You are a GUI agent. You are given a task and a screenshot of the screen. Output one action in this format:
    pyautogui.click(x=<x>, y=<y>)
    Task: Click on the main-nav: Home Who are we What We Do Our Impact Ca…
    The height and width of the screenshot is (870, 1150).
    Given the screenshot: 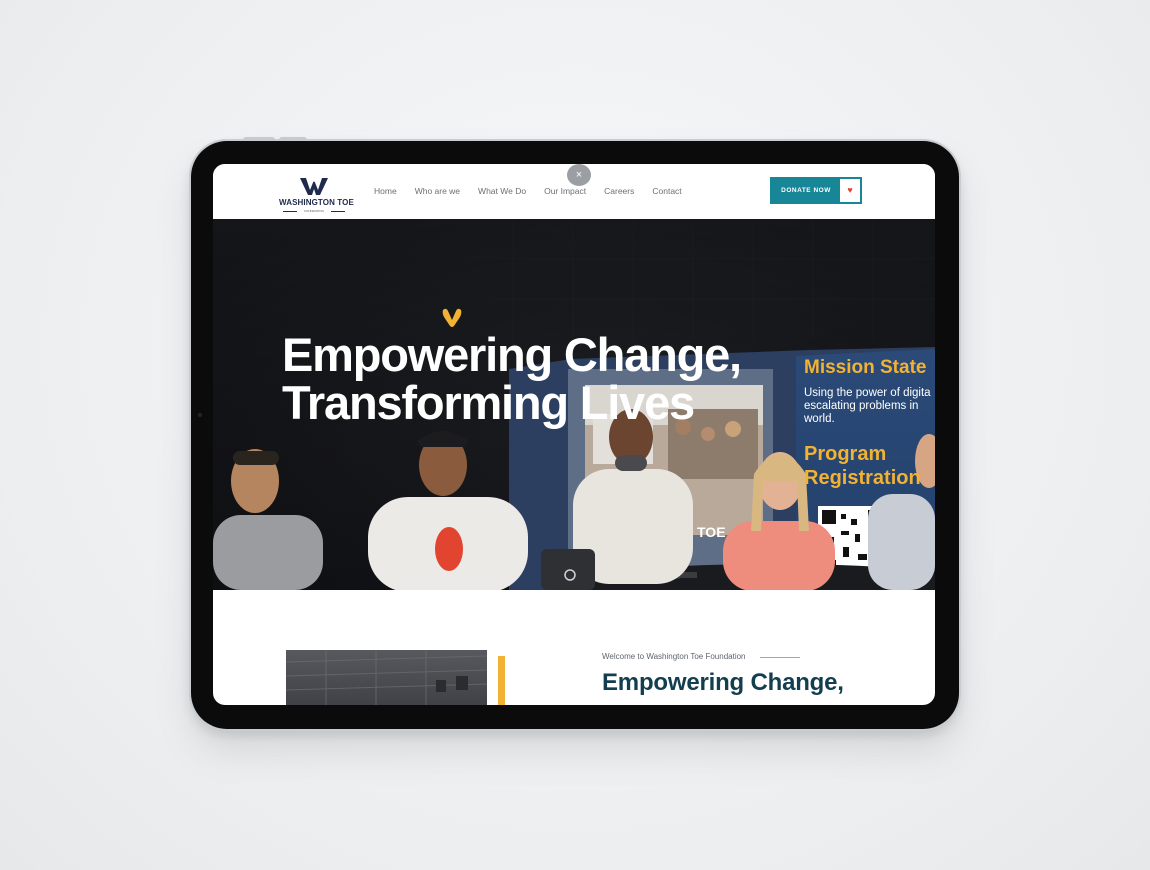 What is the action you would take?
    pyautogui.click(x=528, y=191)
    